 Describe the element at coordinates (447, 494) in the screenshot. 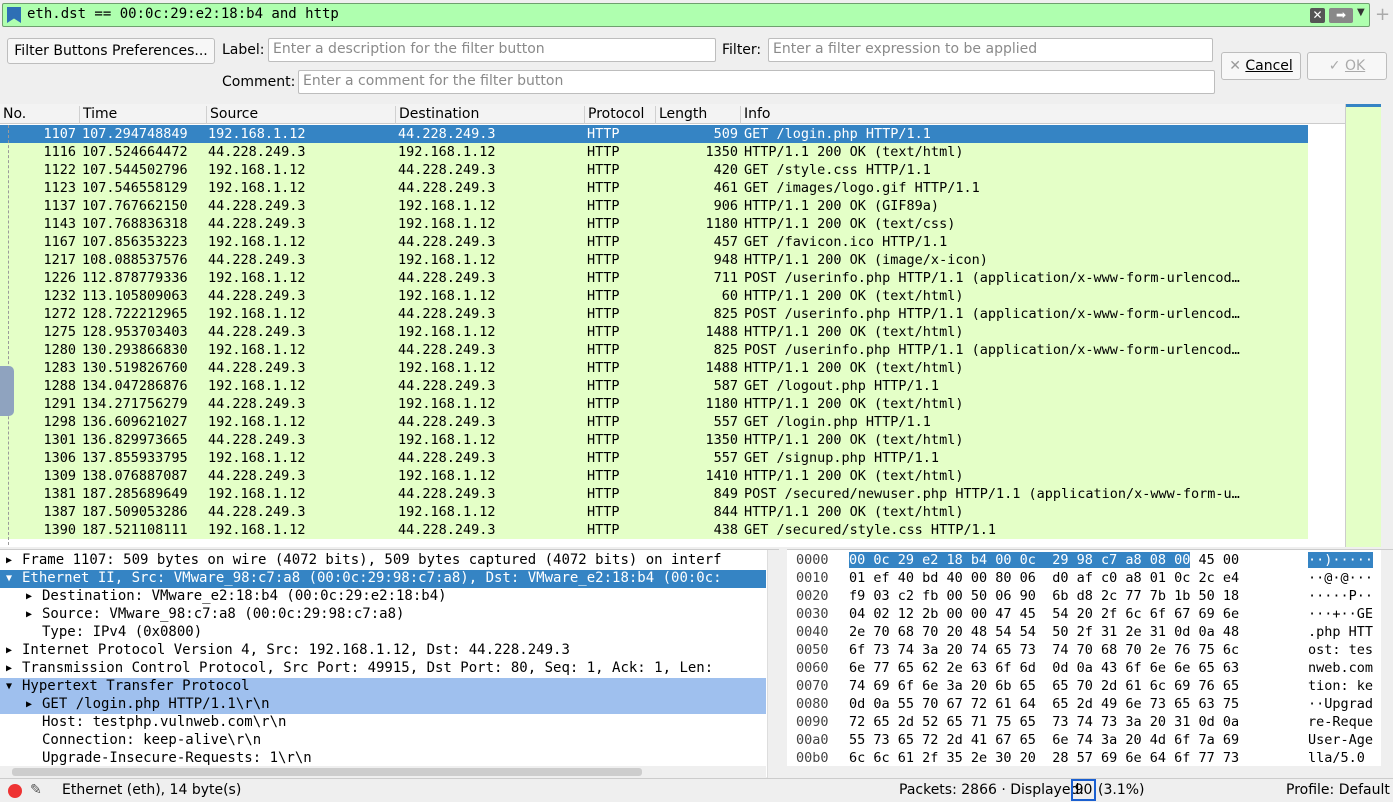

I see `packet-cell-dst: 44.228.249.3` at that location.